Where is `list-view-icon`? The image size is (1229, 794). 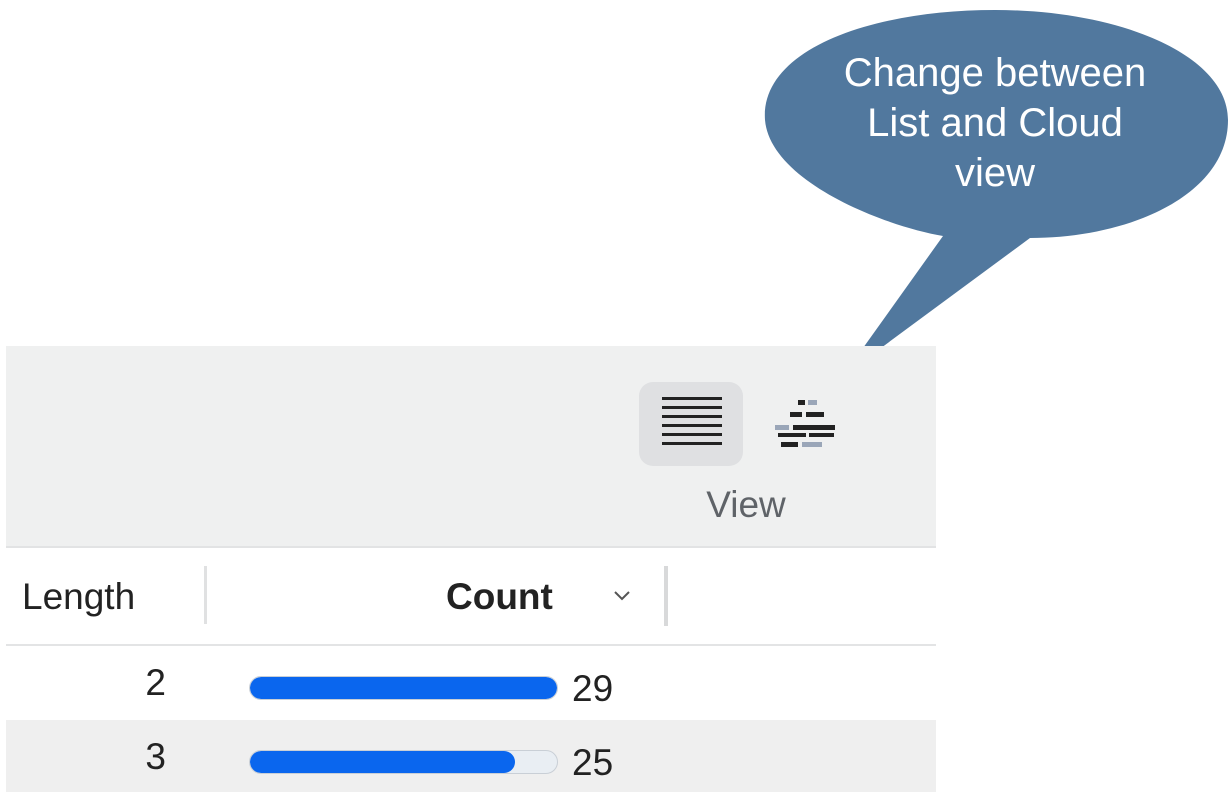
list-view-icon is located at coordinates (692, 421).